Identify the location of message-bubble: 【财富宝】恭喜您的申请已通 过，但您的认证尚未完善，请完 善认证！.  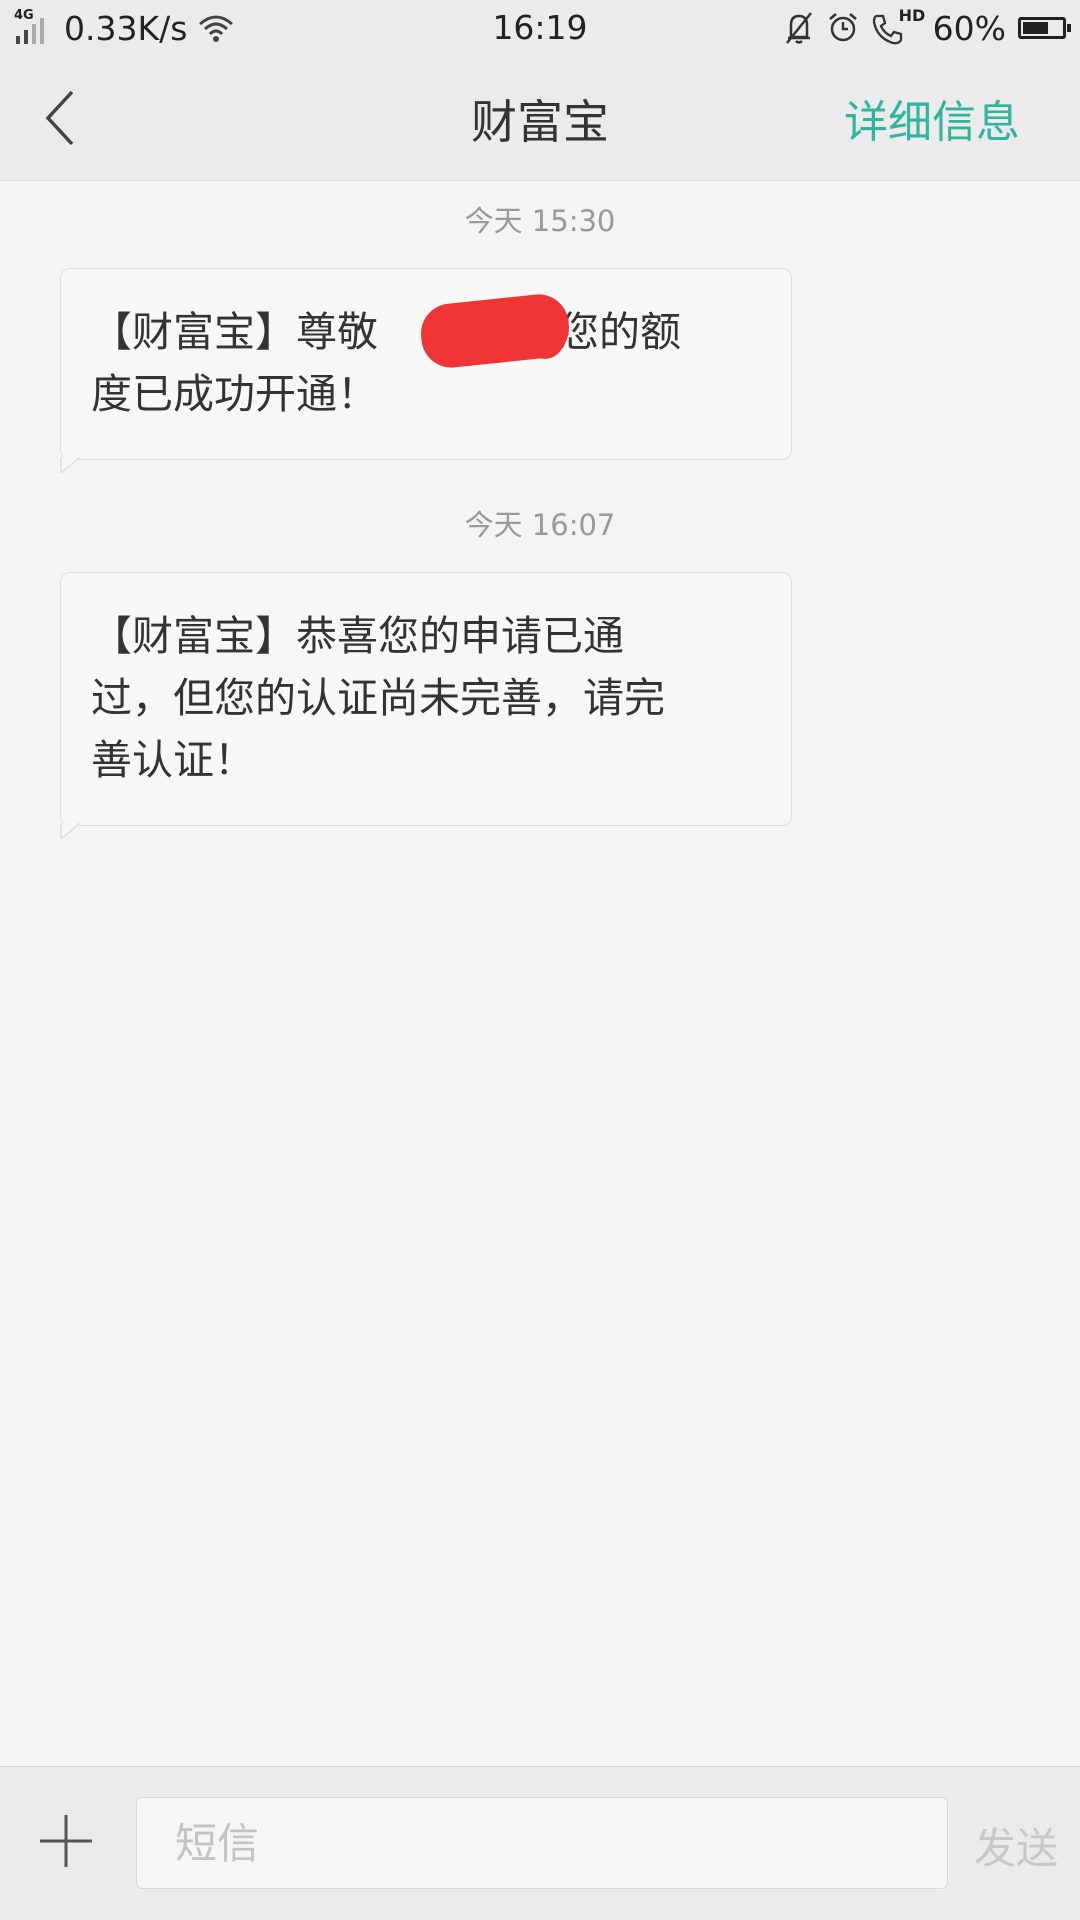
(426, 705).